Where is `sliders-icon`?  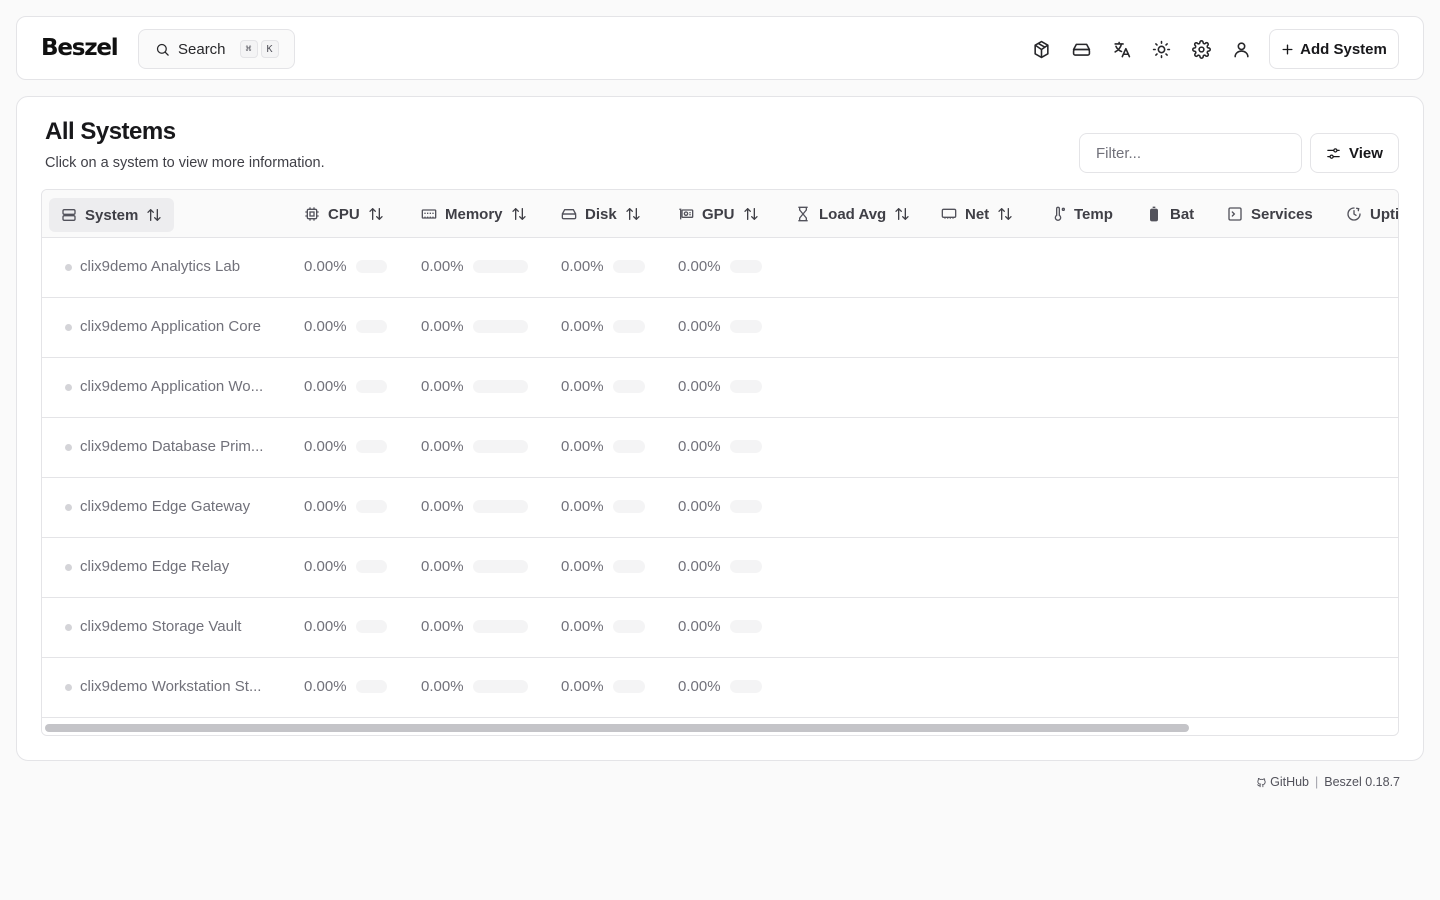
sliders-icon is located at coordinates (1333, 153).